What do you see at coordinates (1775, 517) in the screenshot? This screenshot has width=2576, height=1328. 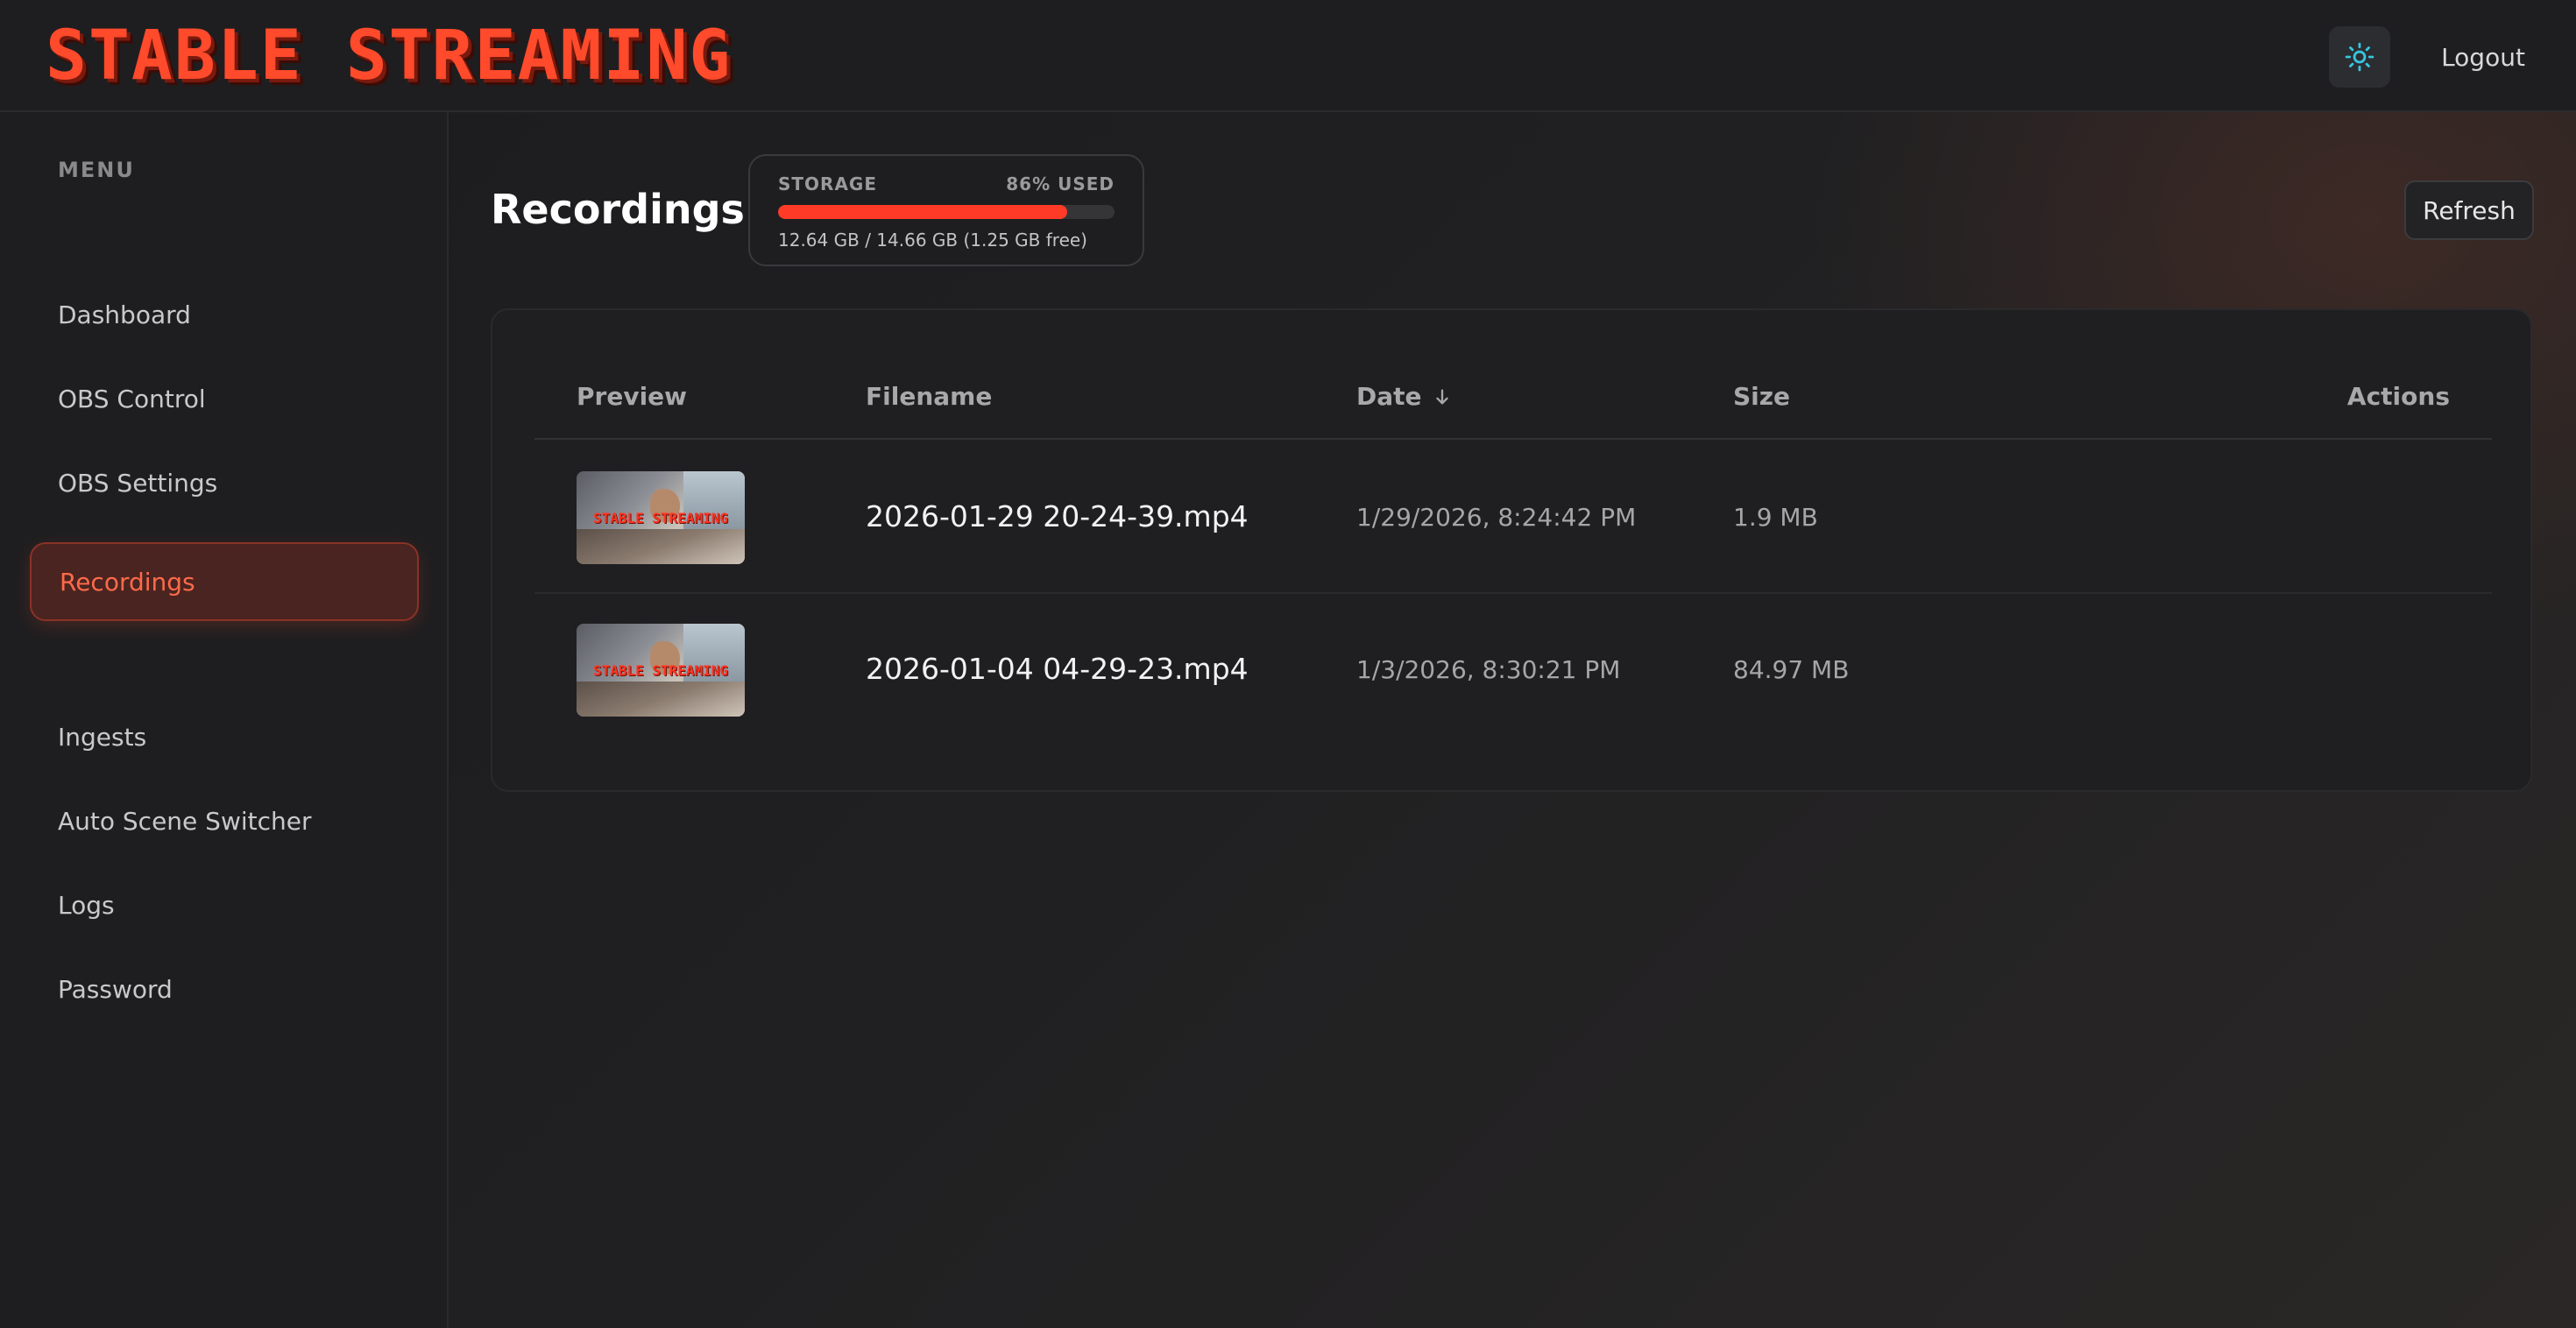 I see `recording-size: 1.9 MB` at bounding box center [1775, 517].